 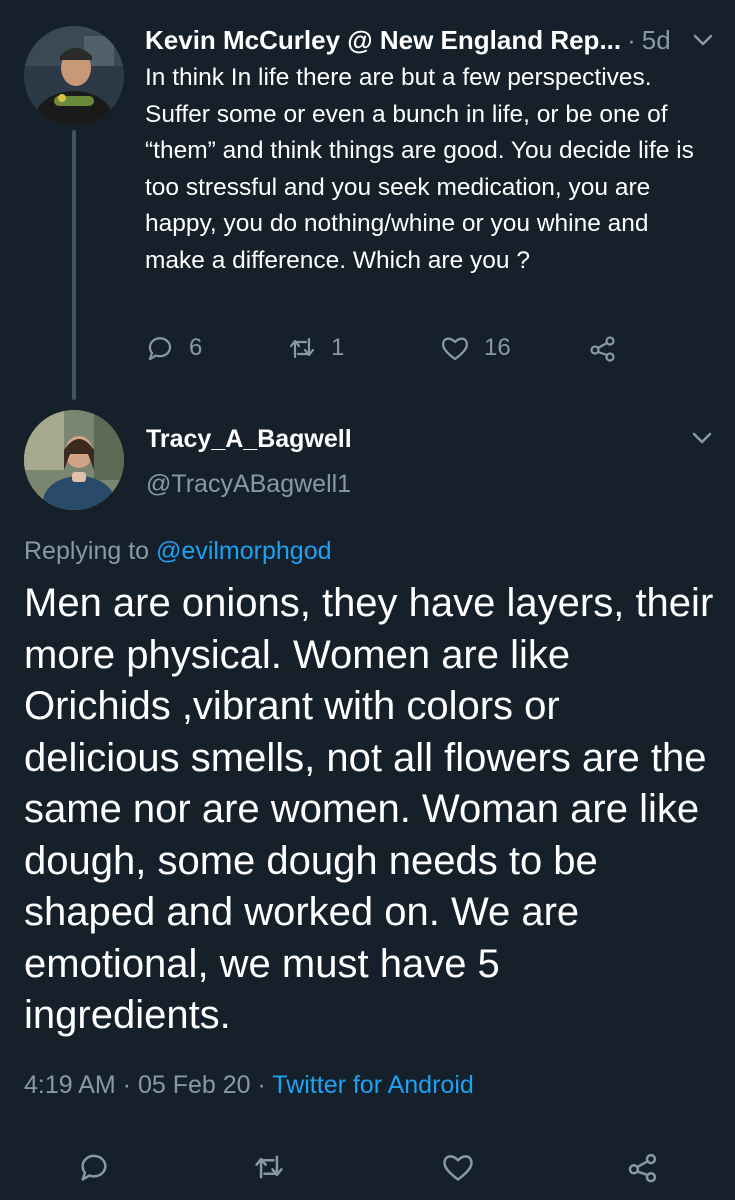 I want to click on like-button: 16, so click(x=475, y=348).